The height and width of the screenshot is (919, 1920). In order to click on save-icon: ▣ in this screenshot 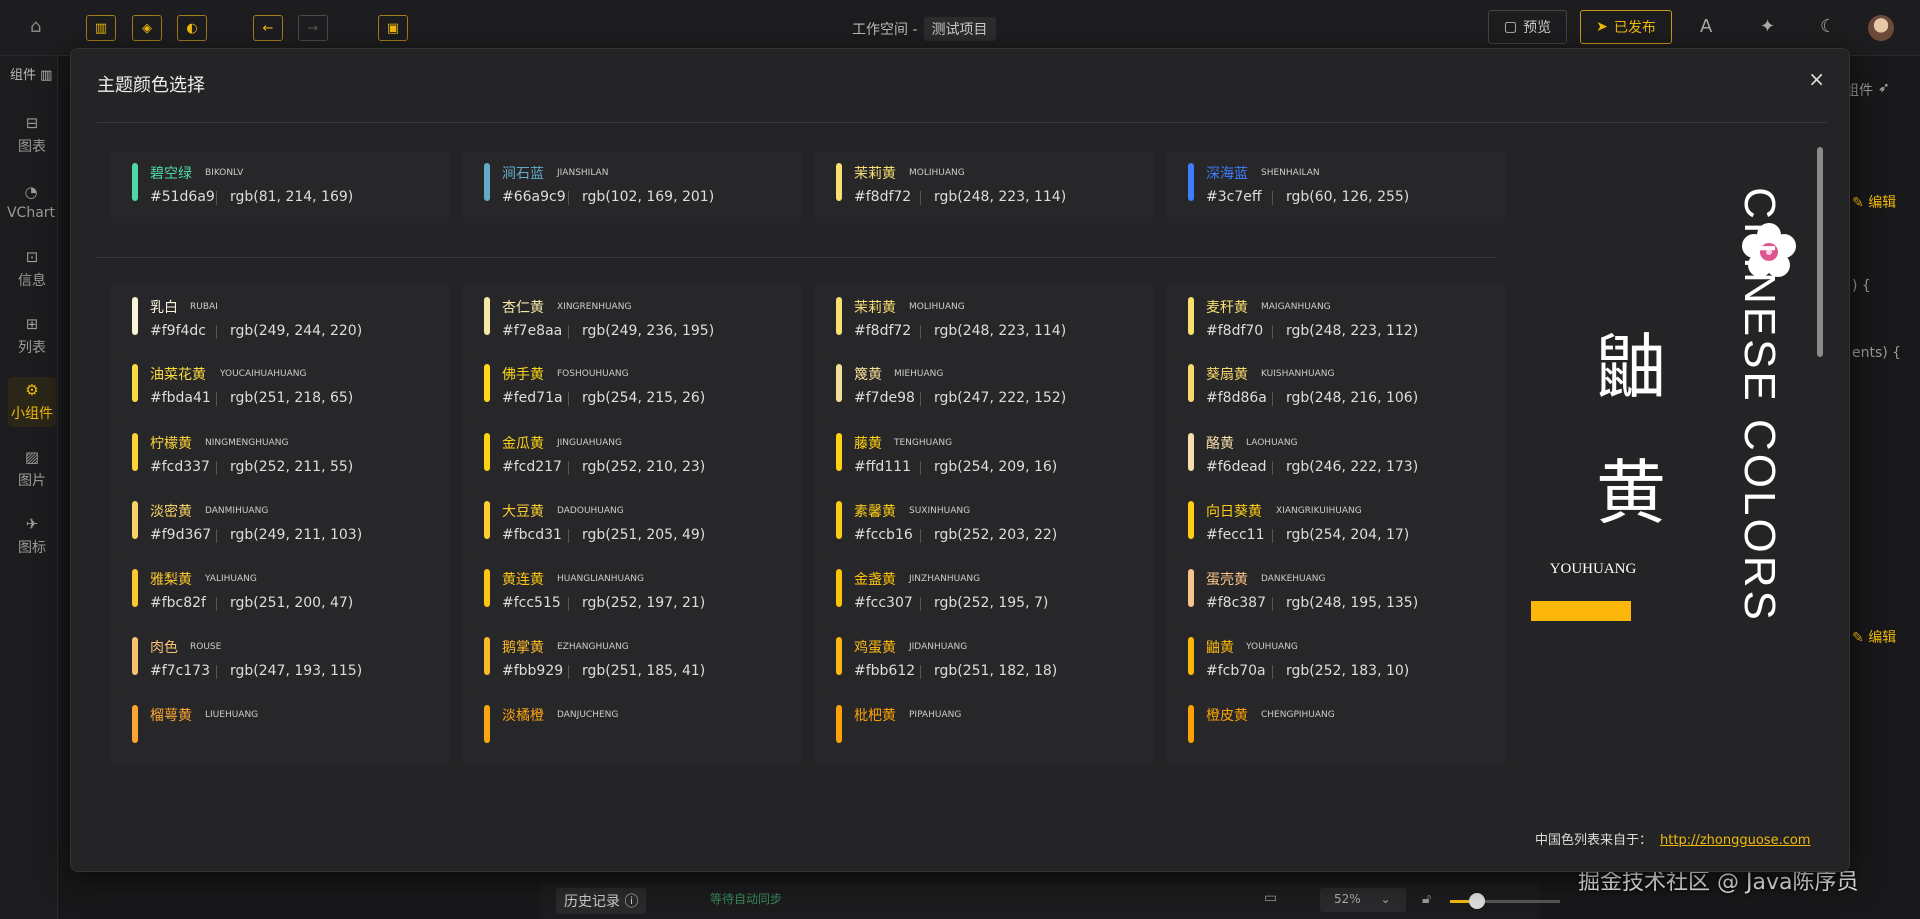, I will do `click(393, 28)`.